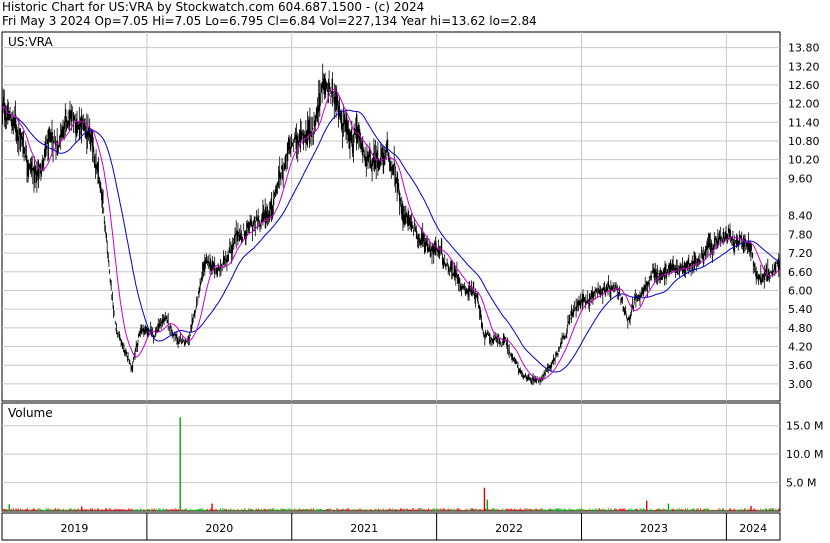 Image resolution: width=830 pixels, height=543 pixels. What do you see at coordinates (801, 483) in the screenshot?
I see `volume-tick-label: 5.0 M` at bounding box center [801, 483].